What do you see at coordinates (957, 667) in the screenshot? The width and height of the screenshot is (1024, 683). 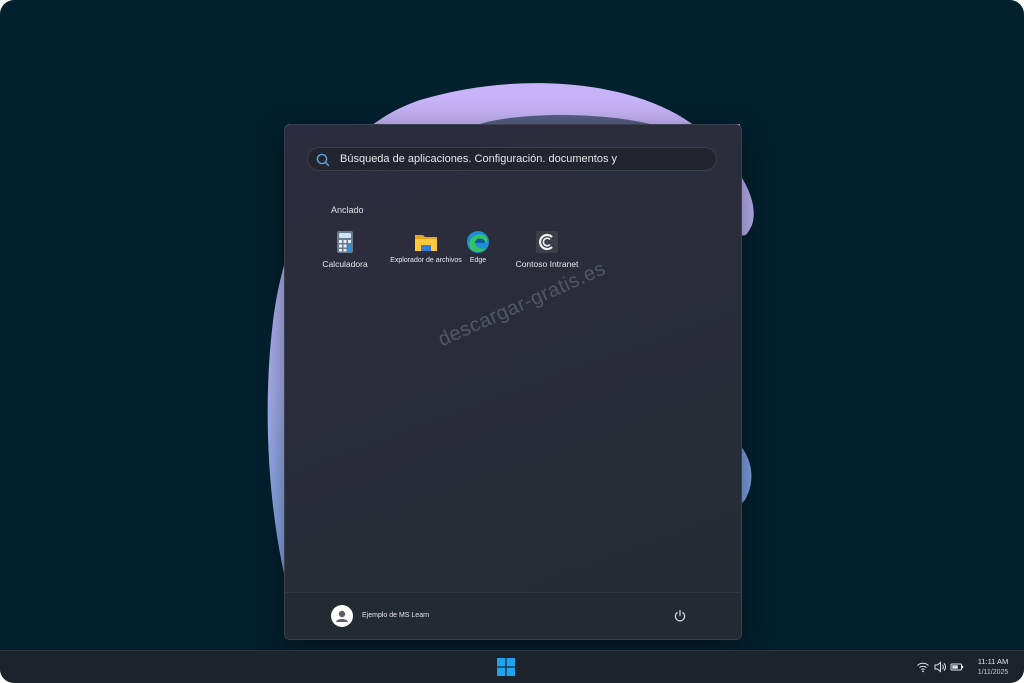 I see `battery-icon` at bounding box center [957, 667].